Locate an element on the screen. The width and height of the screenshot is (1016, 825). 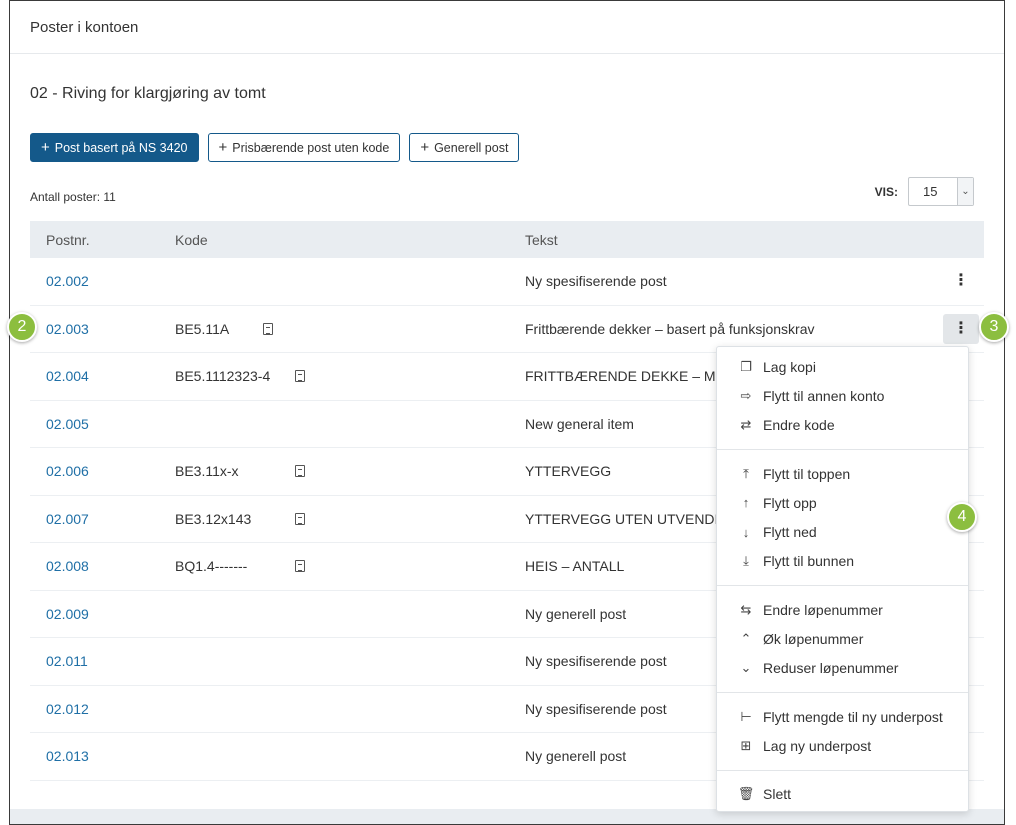
menu-item-label: Øk løpenummer is located at coordinates (813, 639).